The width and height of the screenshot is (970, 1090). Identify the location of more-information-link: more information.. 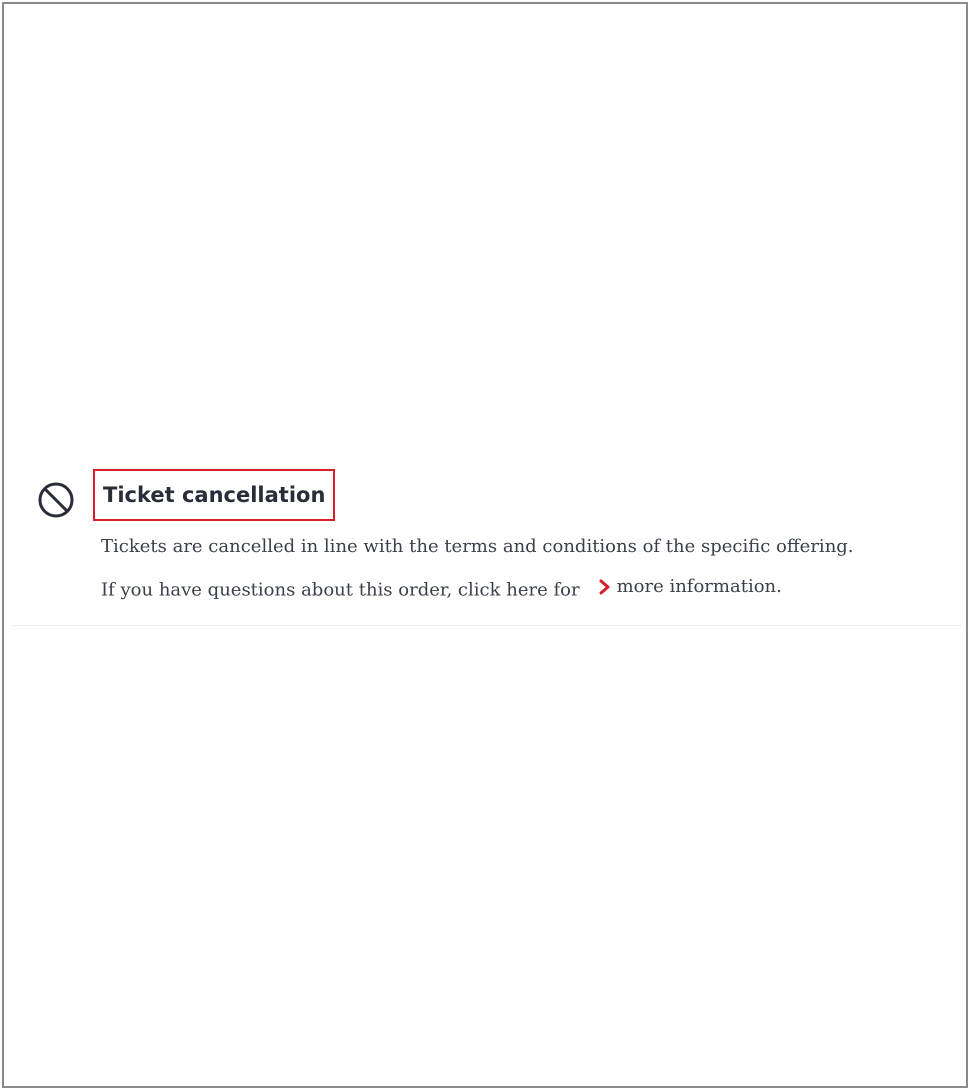
(681, 586).